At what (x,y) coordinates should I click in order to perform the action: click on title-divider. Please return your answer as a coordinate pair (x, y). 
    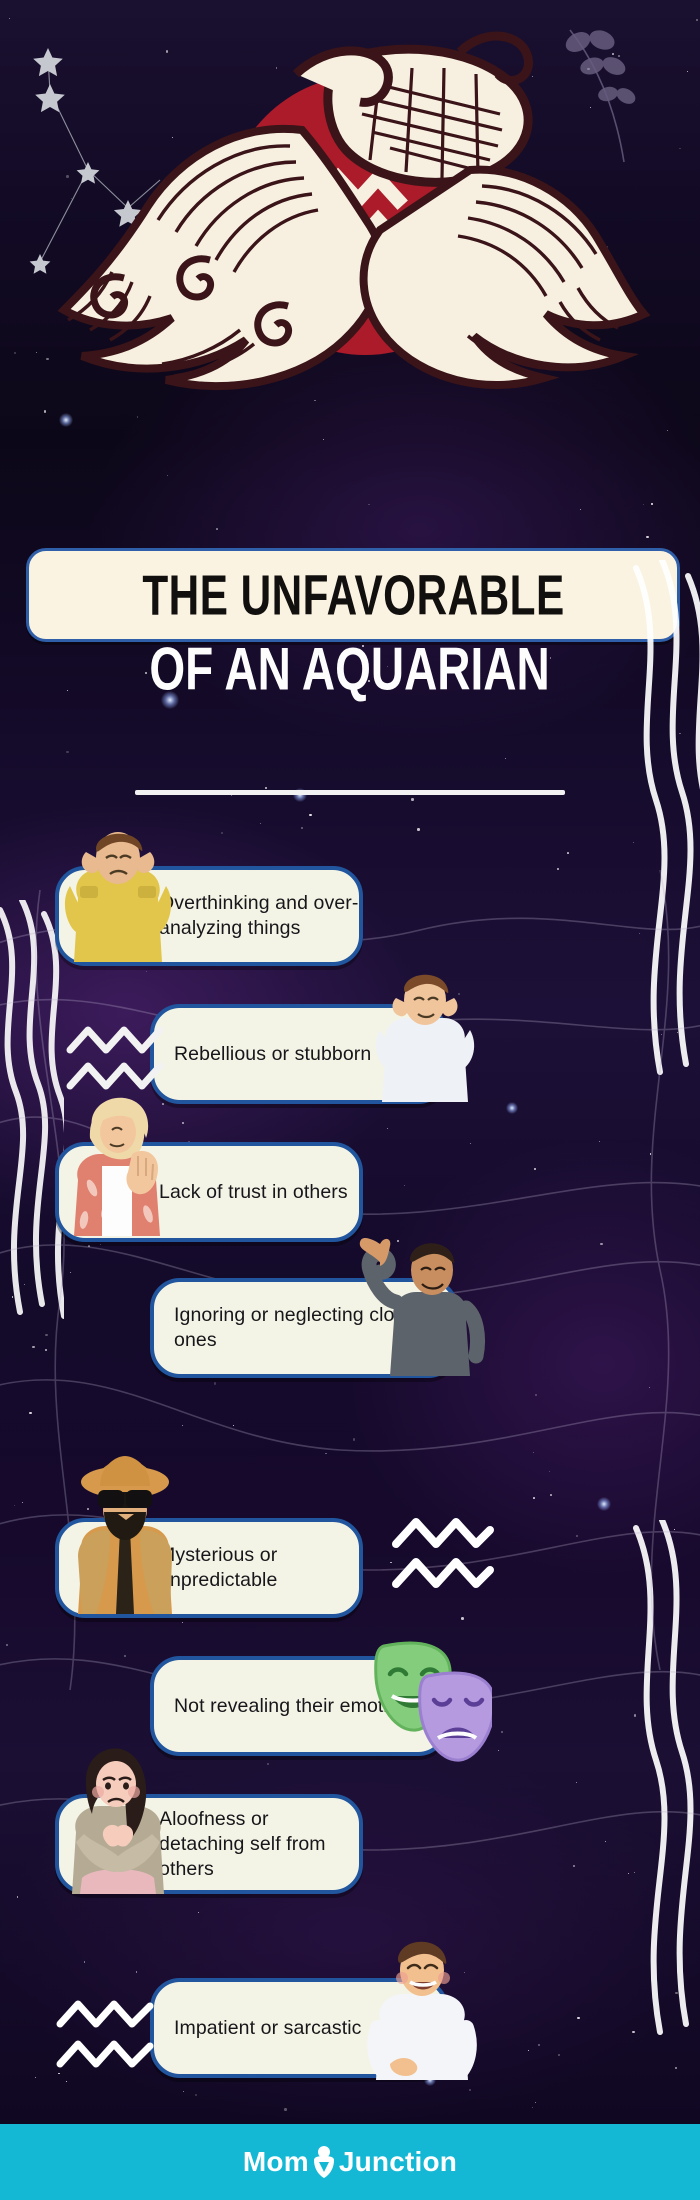
    Looking at the image, I should click on (350, 792).